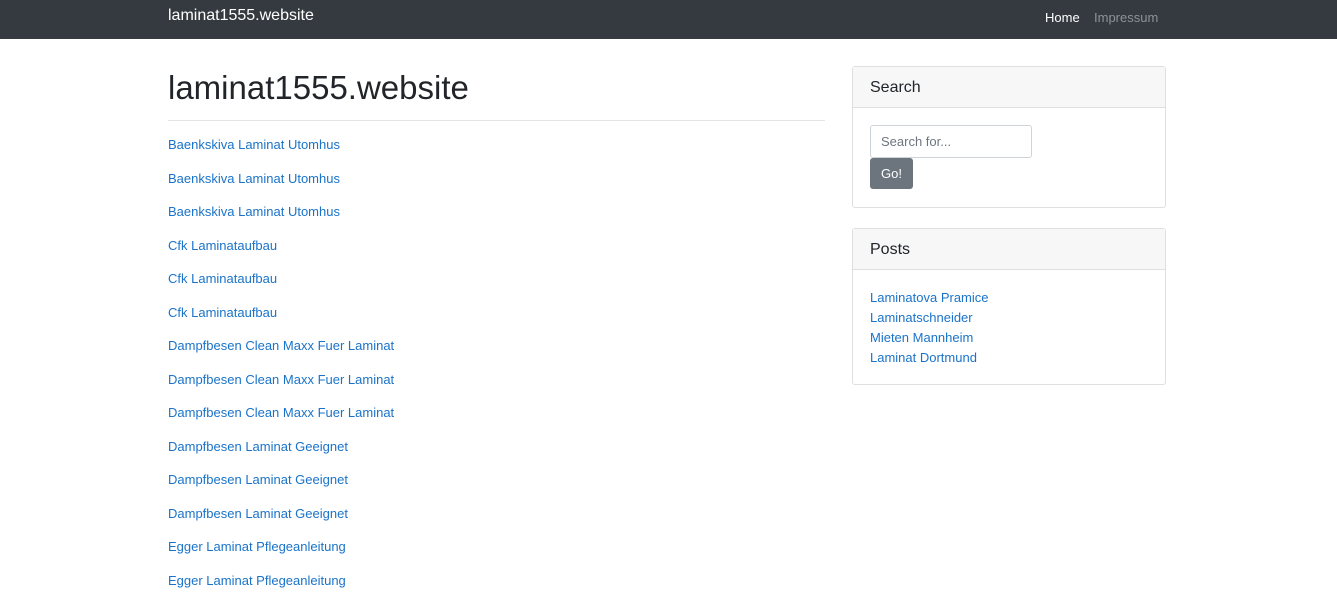  Describe the element at coordinates (921, 337) in the screenshot. I see `post-link: Mieten Mannheim` at that location.